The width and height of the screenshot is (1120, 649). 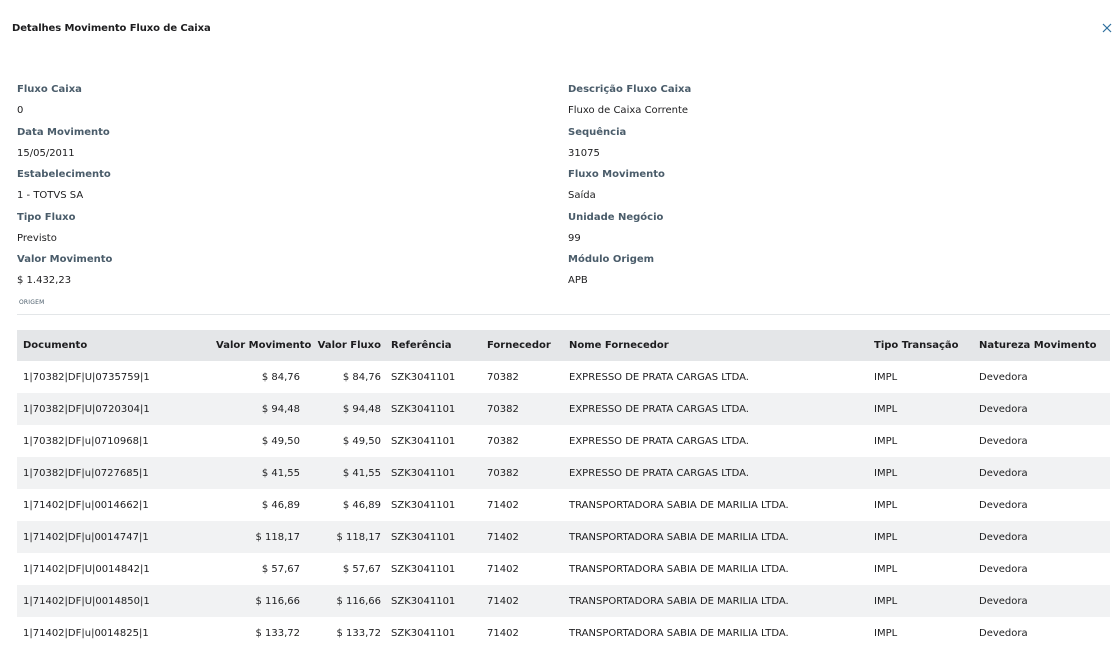 What do you see at coordinates (616, 175) in the screenshot?
I see `field-label: Fluxo Movimento` at bounding box center [616, 175].